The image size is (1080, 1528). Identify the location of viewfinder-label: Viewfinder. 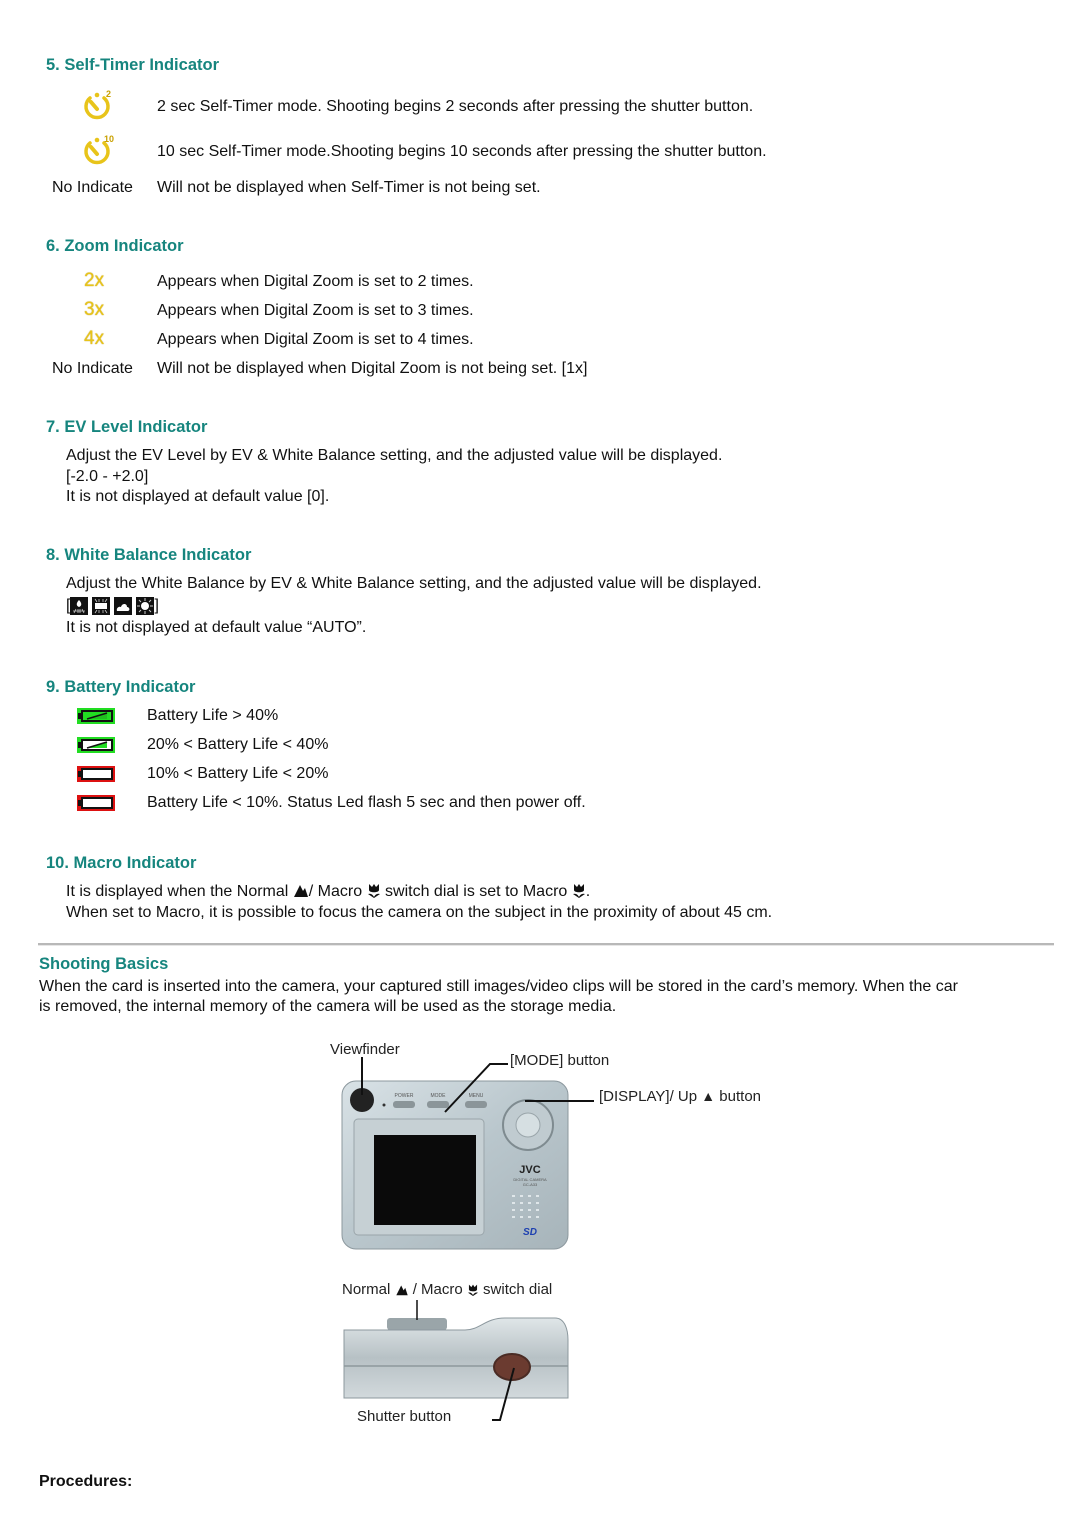
(365, 1049).